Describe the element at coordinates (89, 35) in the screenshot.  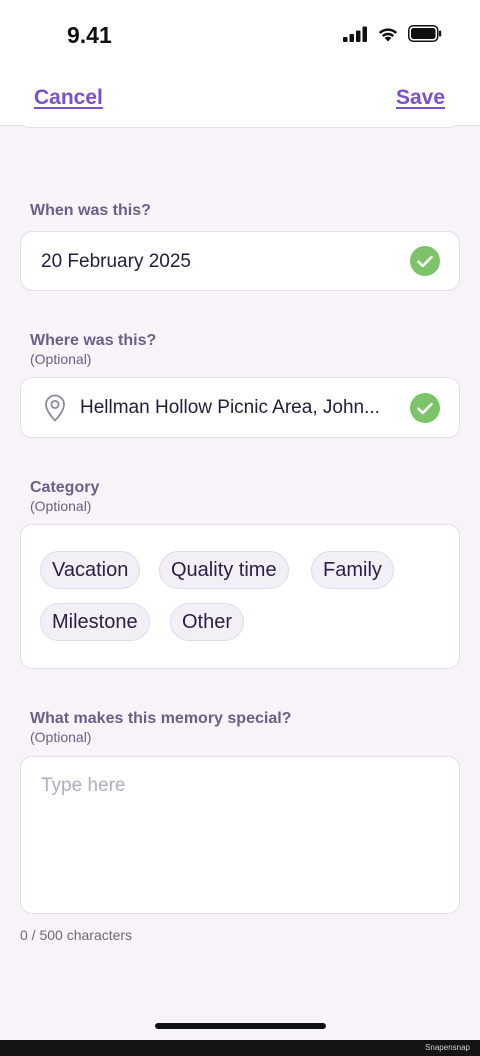
I see `status-time: 9.41` at that location.